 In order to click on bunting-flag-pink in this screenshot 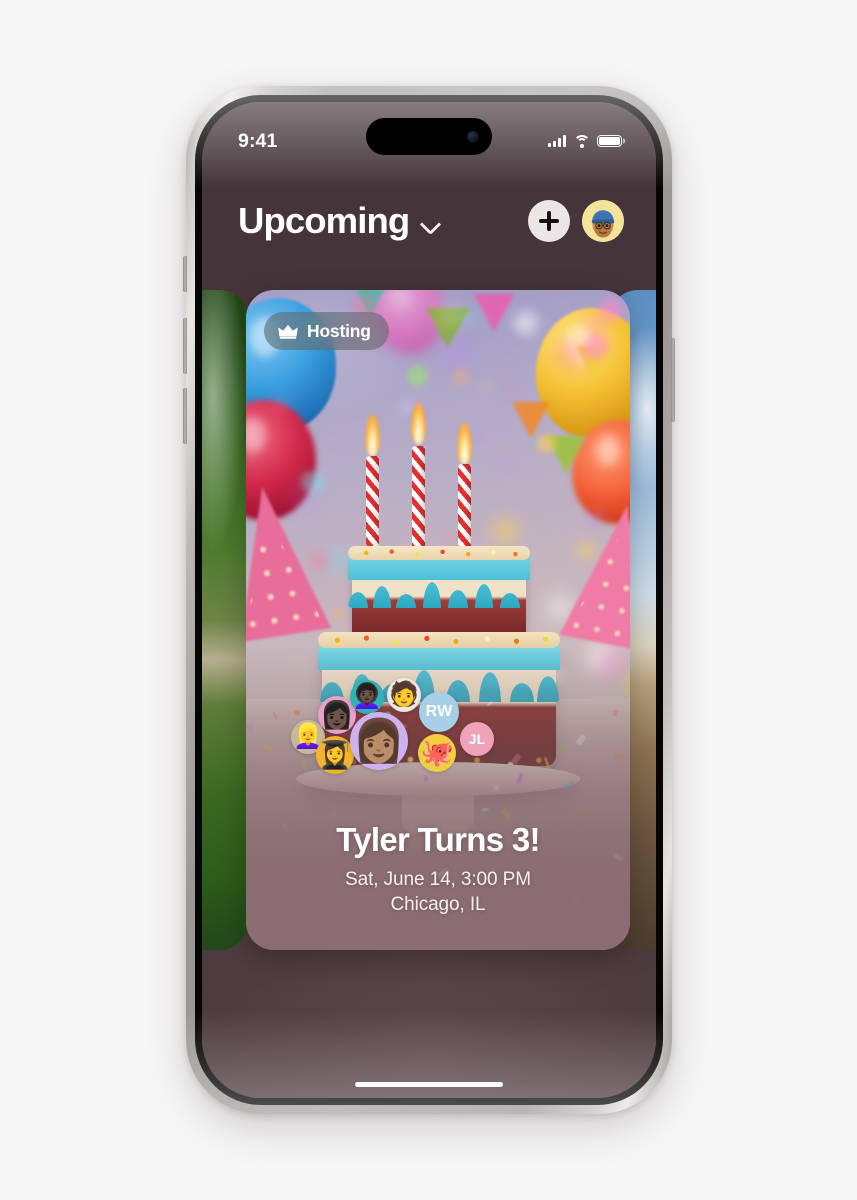, I will do `click(494, 313)`.